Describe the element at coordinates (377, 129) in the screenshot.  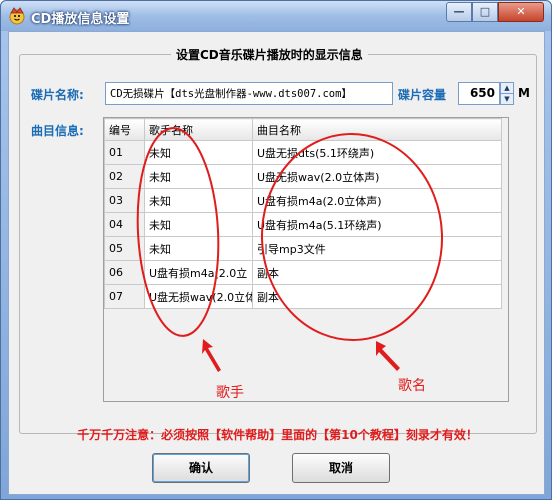
I see `column-header-song: 曲目名称` at that location.